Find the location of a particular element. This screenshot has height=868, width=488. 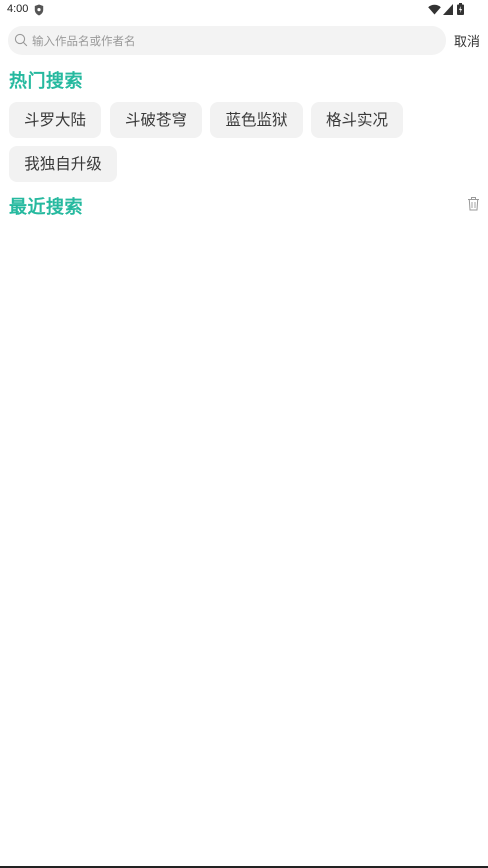

hot-search-tag: 我独自升级 is located at coordinates (63, 164).